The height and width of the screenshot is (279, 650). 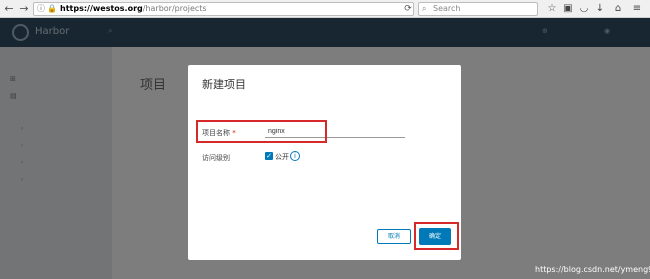 What do you see at coordinates (295, 156) in the screenshot?
I see `info-icon: i` at bounding box center [295, 156].